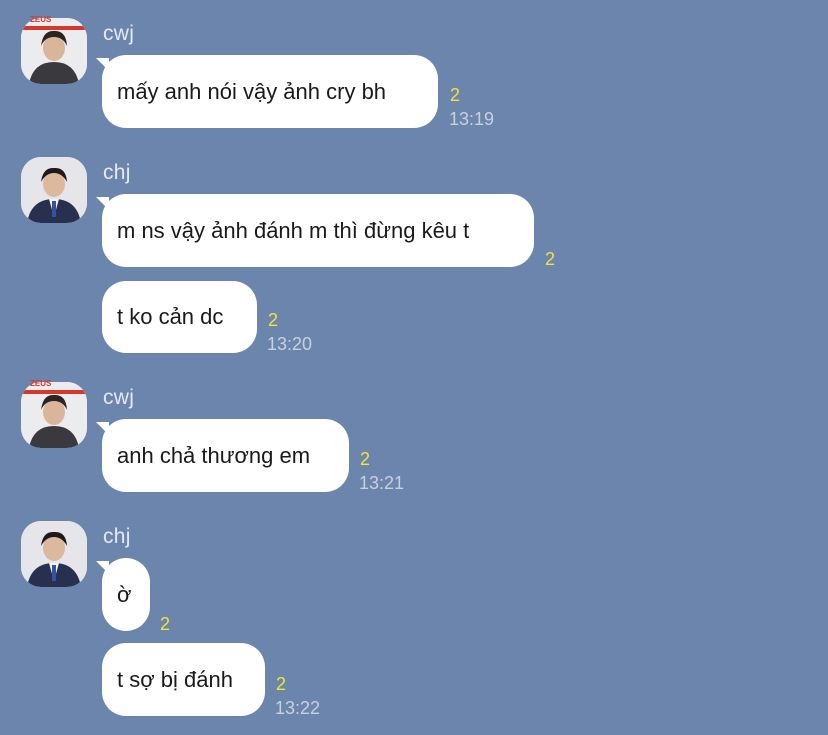 The height and width of the screenshot is (735, 828). I want to click on message-bubble: anh chả thương em, so click(225, 455).